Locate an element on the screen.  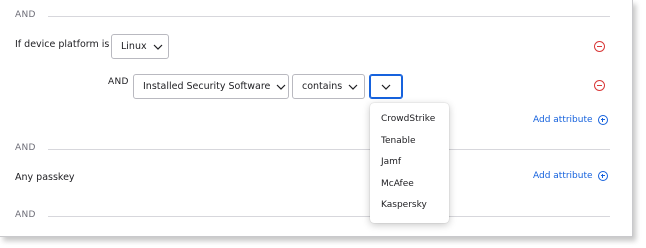
operator-select: contains is located at coordinates (328, 86).